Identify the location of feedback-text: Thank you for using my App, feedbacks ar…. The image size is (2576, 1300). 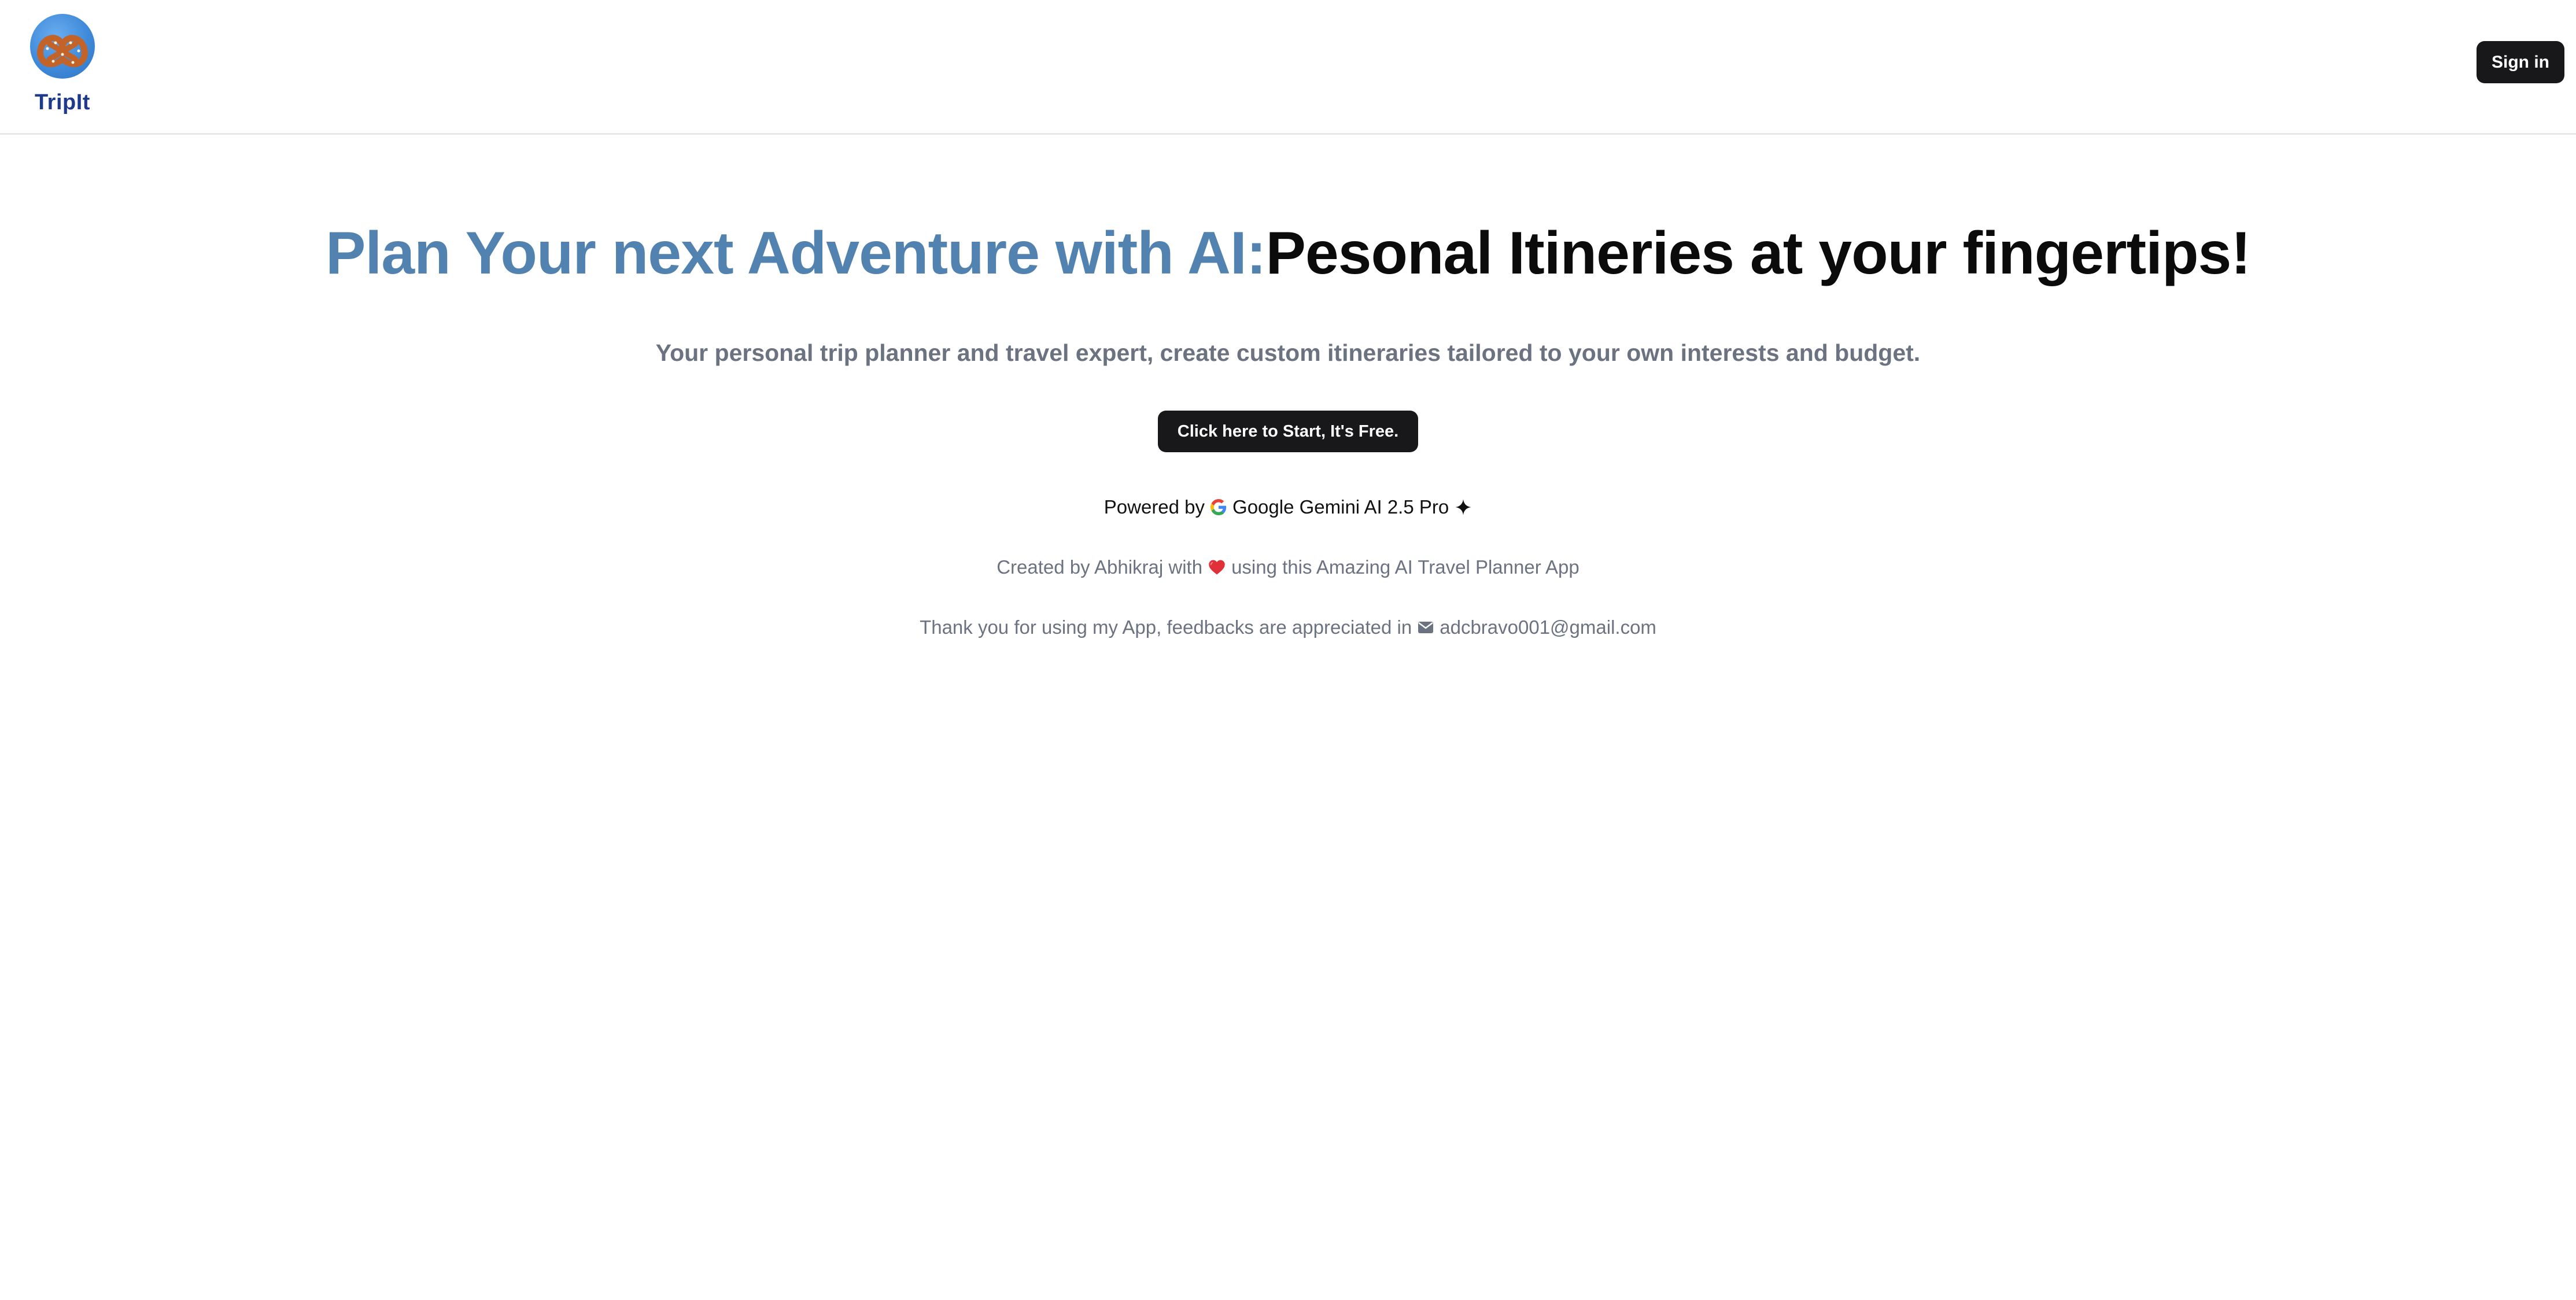
(1166, 627).